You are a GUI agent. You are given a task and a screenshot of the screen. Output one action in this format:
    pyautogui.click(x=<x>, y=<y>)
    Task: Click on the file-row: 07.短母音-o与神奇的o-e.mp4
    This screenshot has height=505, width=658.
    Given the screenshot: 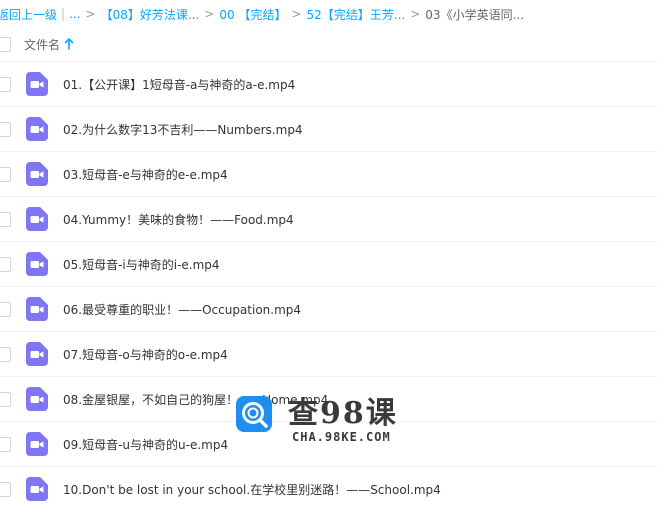 What is the action you would take?
    pyautogui.click(x=329, y=354)
    